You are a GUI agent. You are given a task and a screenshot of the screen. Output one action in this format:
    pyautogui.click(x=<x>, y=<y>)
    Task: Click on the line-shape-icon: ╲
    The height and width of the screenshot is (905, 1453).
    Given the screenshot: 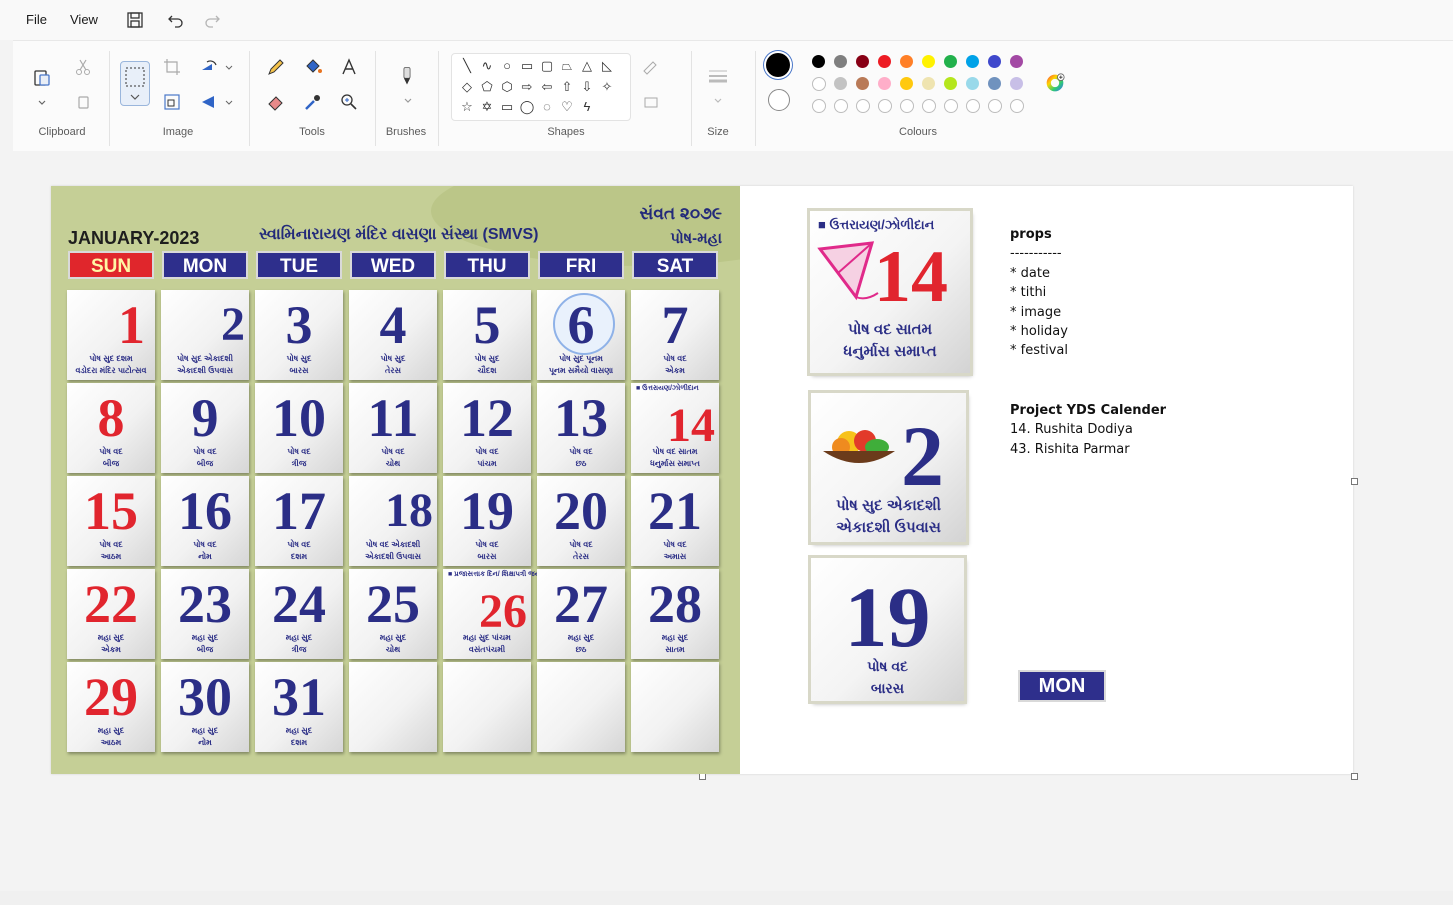 What is the action you would take?
    pyautogui.click(x=467, y=66)
    